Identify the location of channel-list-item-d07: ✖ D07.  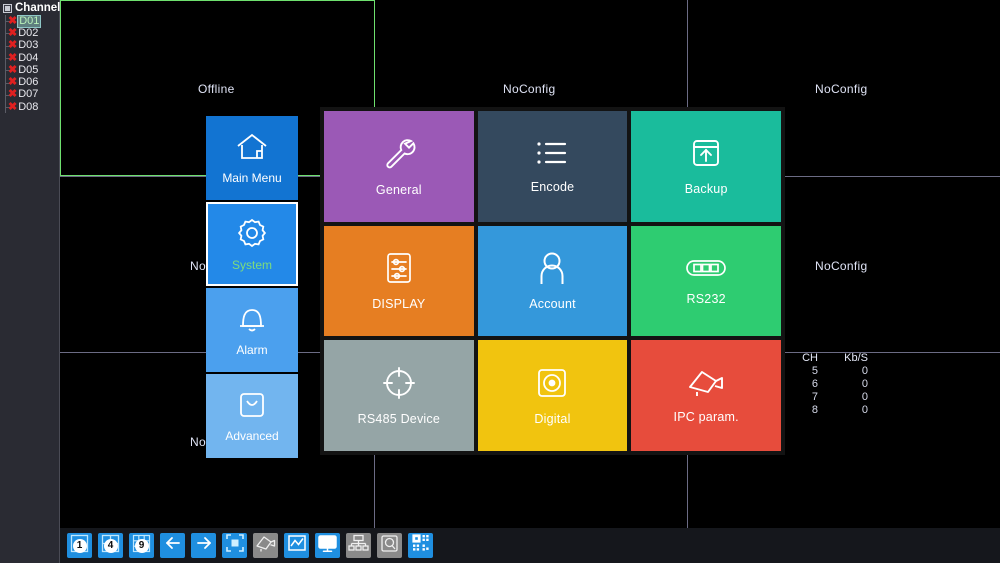
(29, 95).